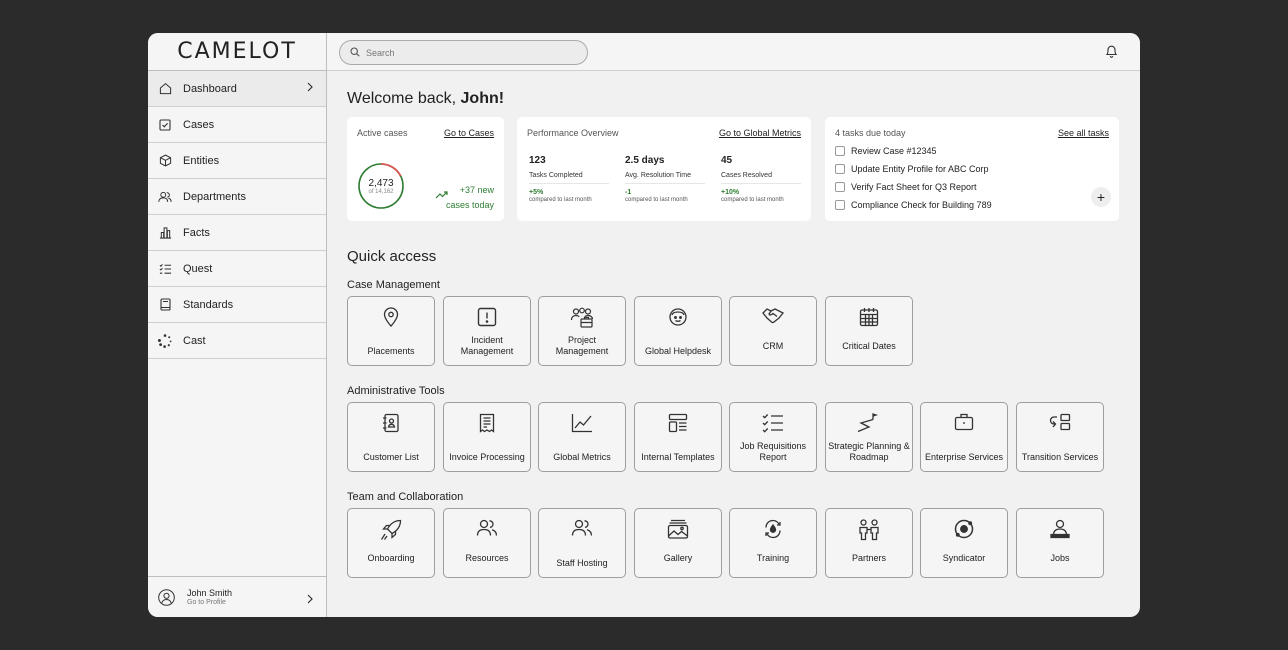 Image resolution: width=1288 pixels, height=650 pixels. Describe the element at coordinates (678, 529) in the screenshot. I see `gallery-icon` at that location.